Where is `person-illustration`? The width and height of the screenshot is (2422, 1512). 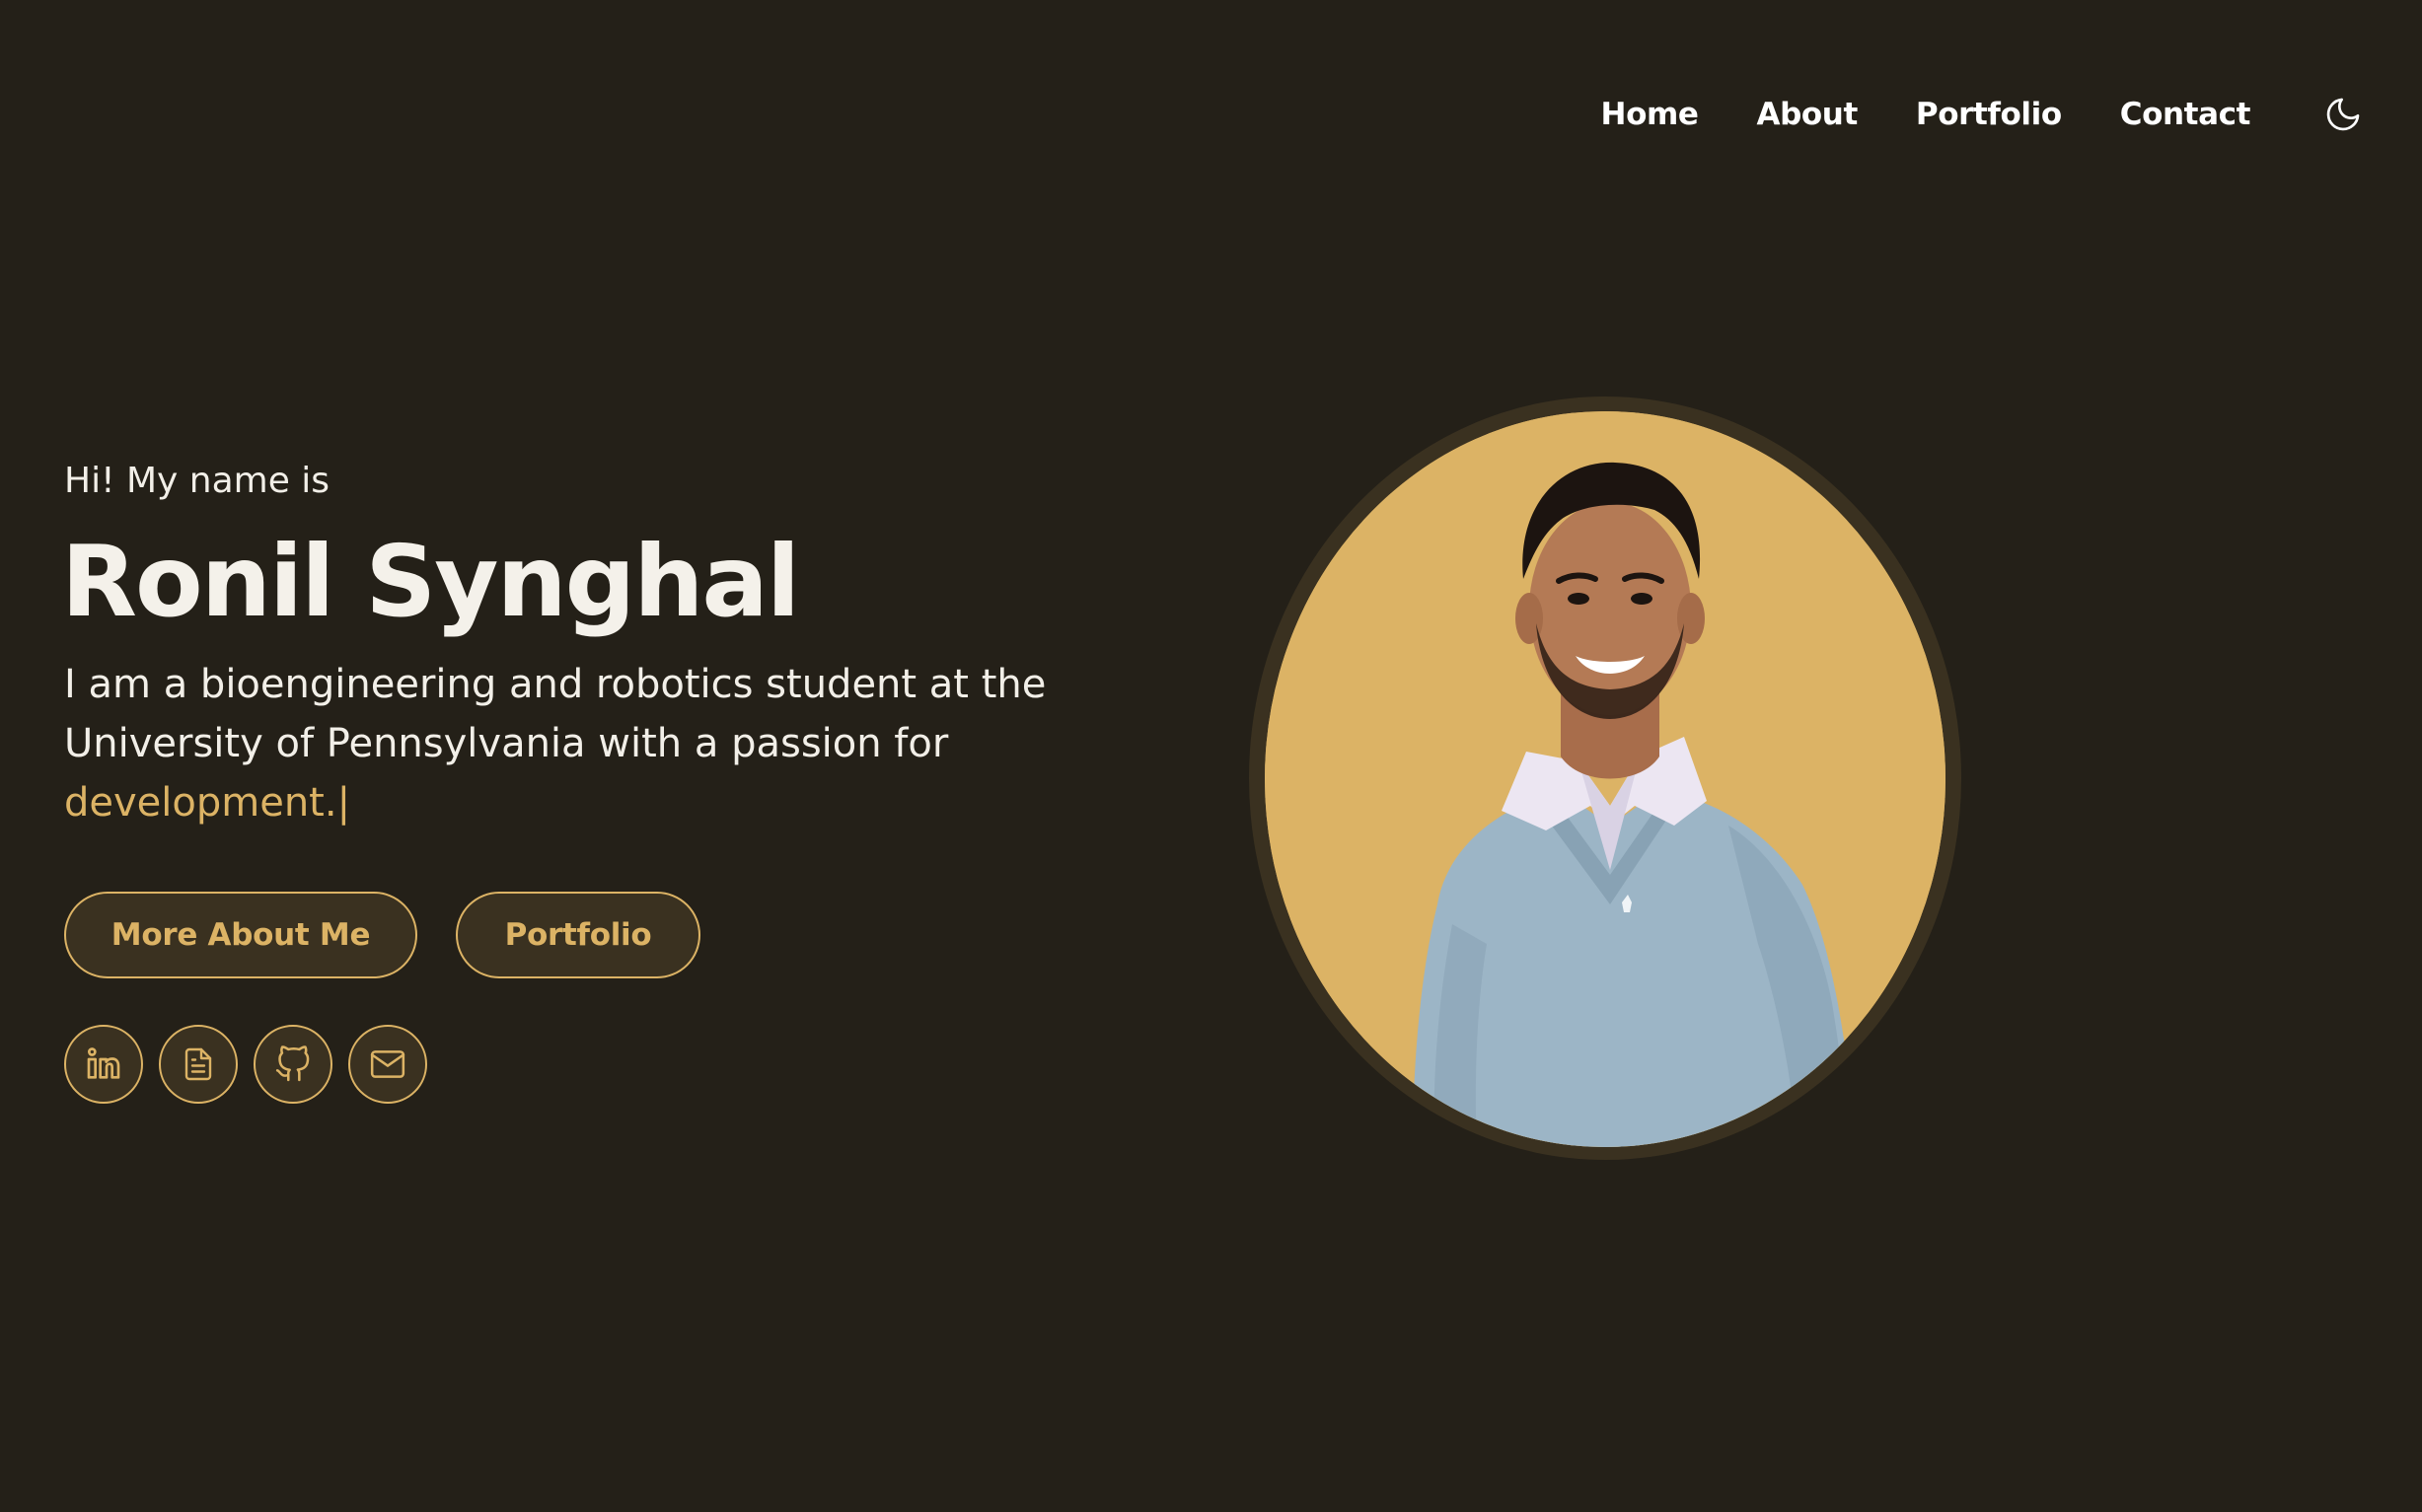
person-illustration is located at coordinates (1605, 779).